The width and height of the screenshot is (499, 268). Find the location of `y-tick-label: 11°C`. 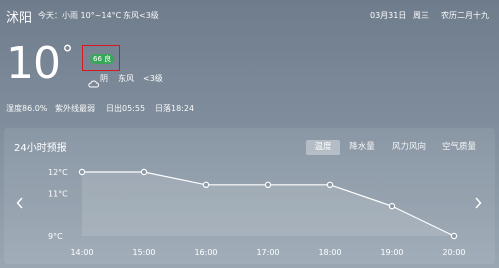

y-tick-label: 11°C is located at coordinates (58, 193).